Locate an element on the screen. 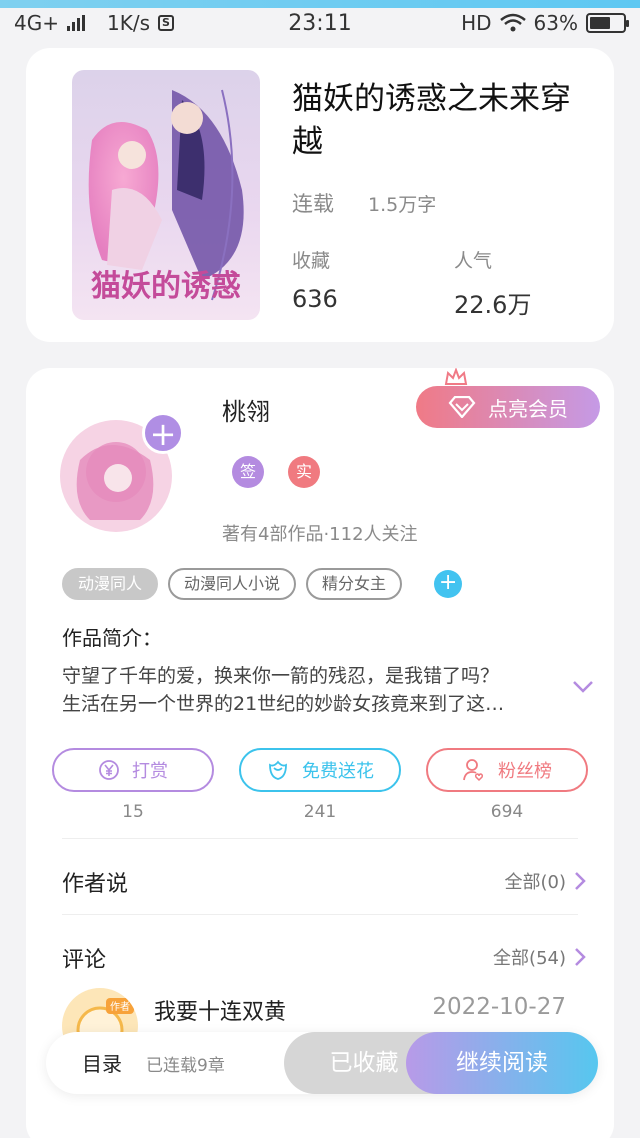 The width and height of the screenshot is (640, 1138). chevron-down-icon is located at coordinates (583, 687).